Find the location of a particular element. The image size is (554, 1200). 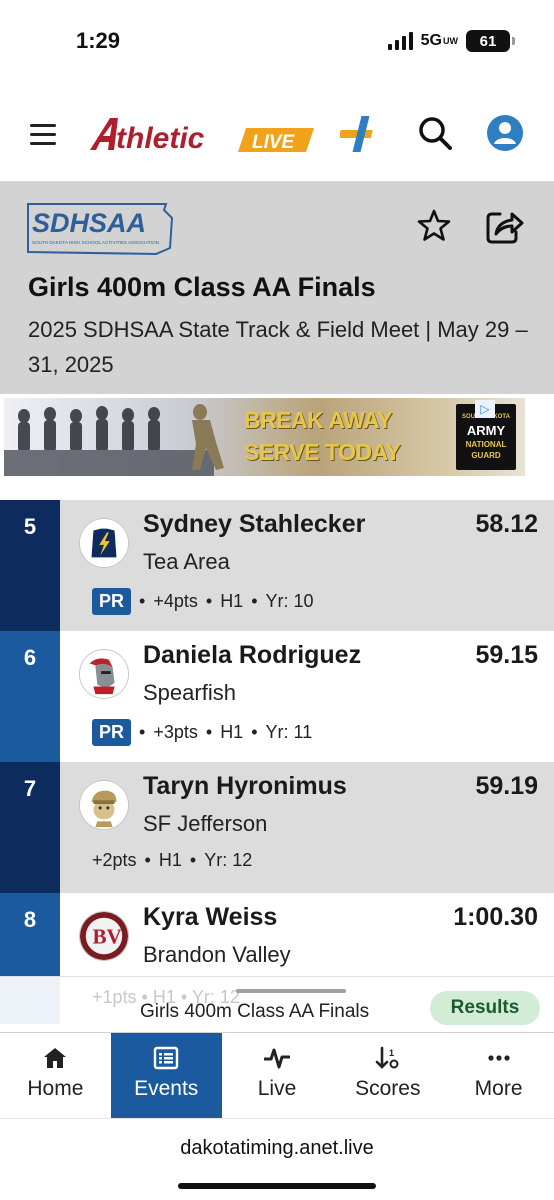

event-title: Girls 400m Class AA Finals is located at coordinates (202, 287).